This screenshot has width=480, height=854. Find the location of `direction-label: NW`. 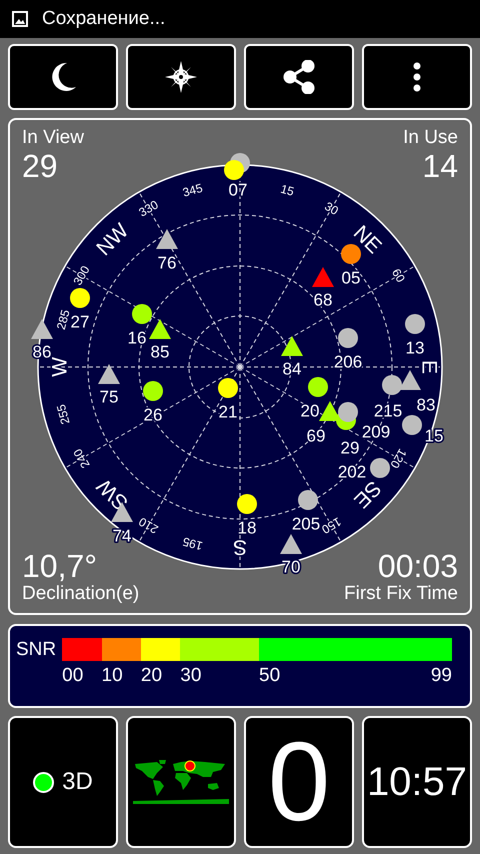

direction-label: NW is located at coordinates (113, 239).